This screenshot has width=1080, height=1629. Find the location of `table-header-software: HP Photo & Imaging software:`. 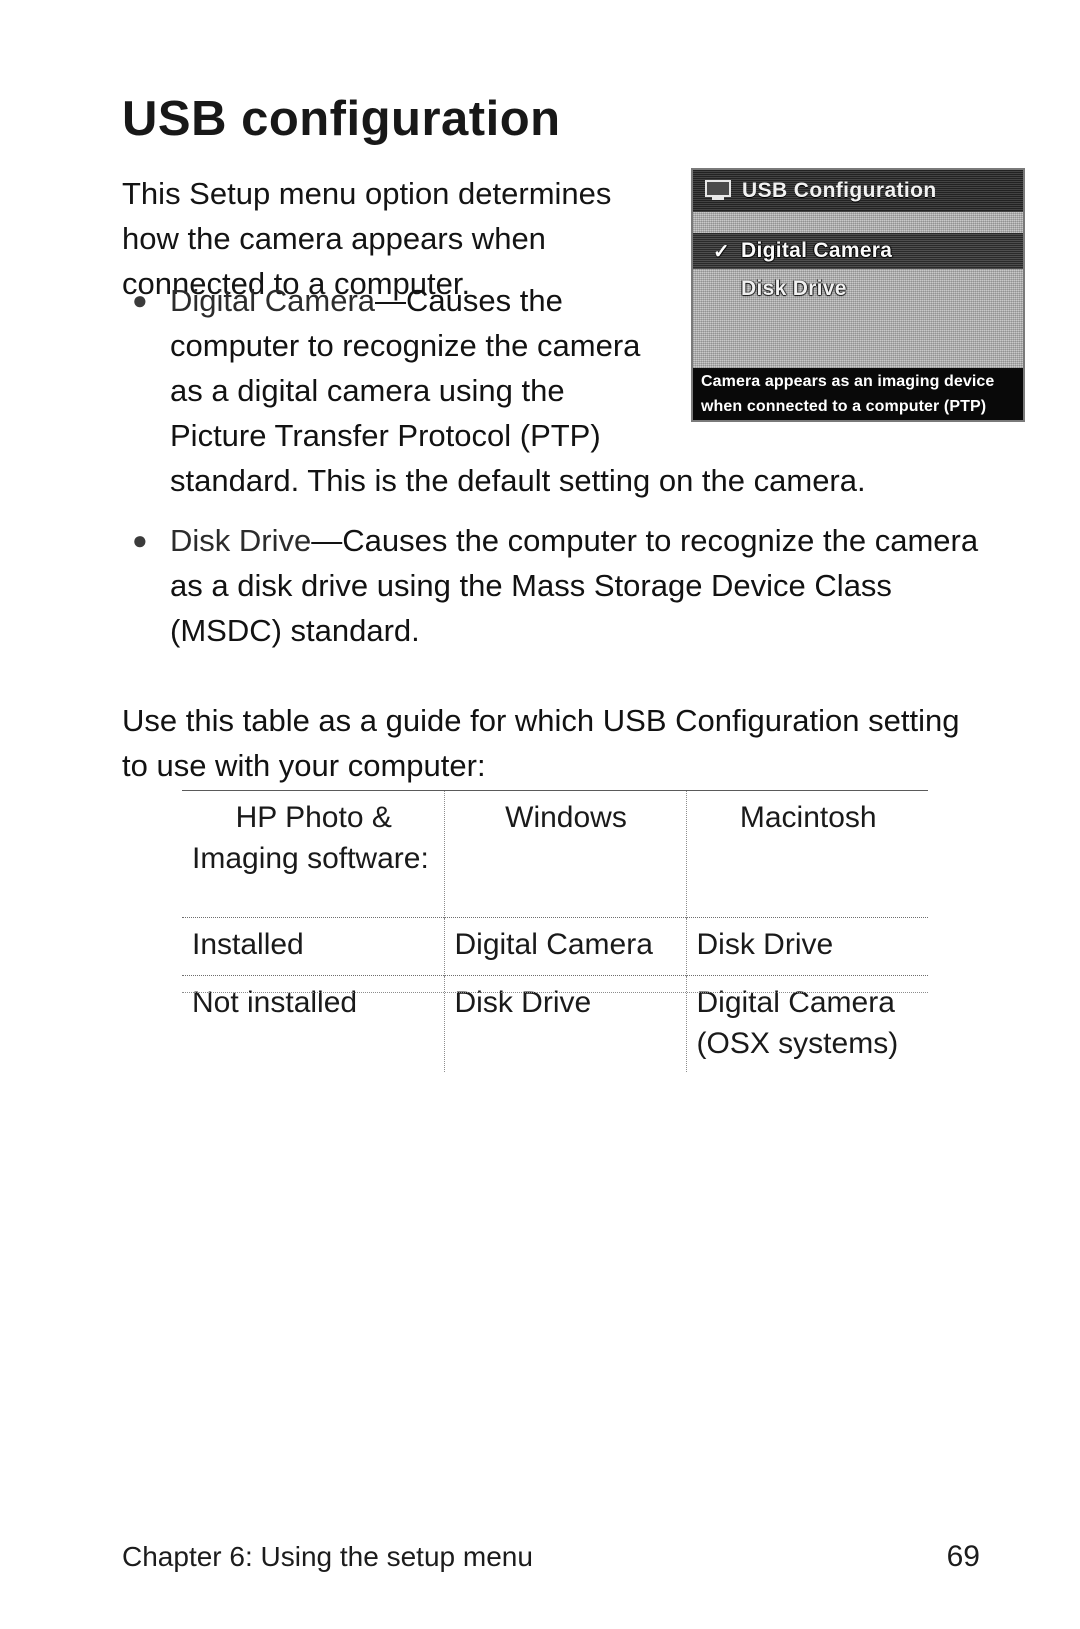

table-header-software: HP Photo & Imaging software: is located at coordinates (313, 854).